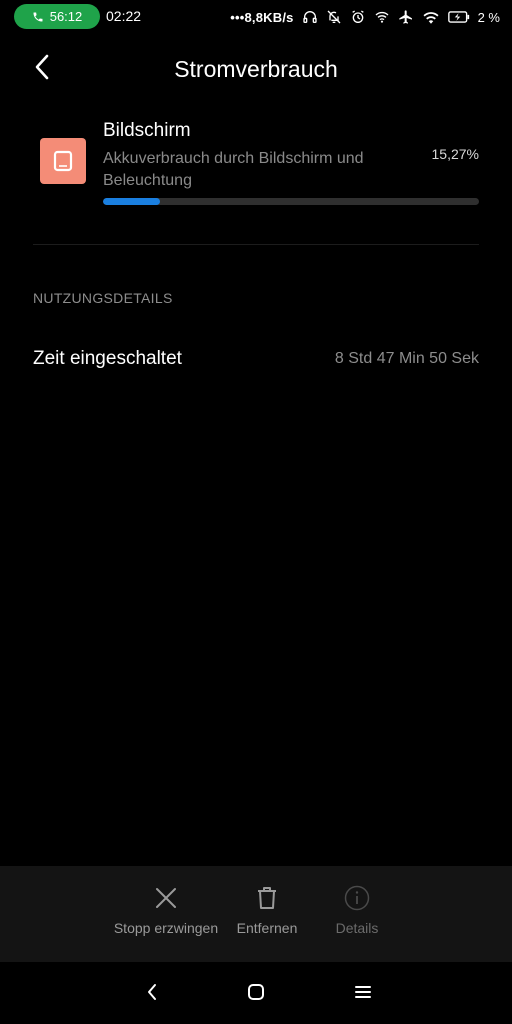 The height and width of the screenshot is (1024, 512). What do you see at coordinates (63, 161) in the screenshot?
I see `screen-icon` at bounding box center [63, 161].